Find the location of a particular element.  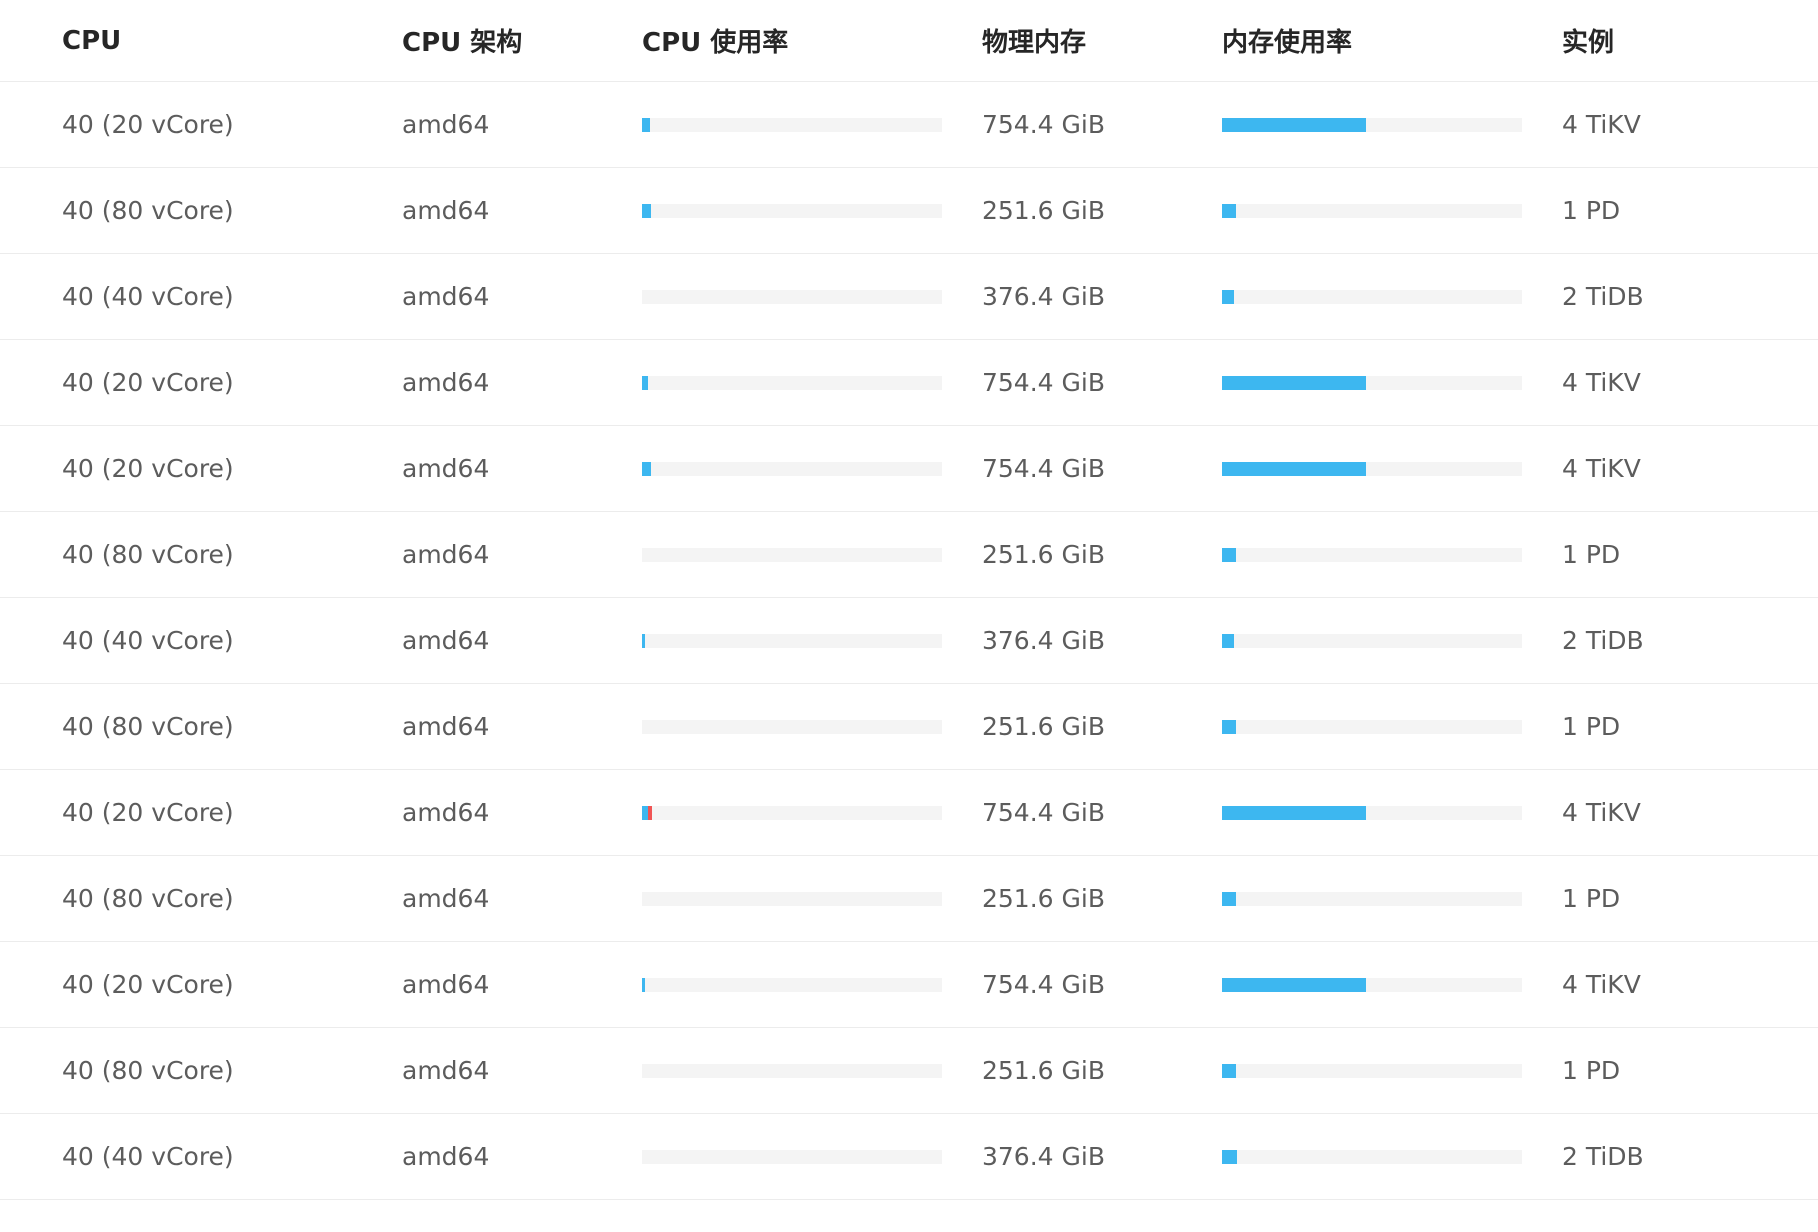

header-memory-usage: 内存使用率 is located at coordinates (1372, 40).